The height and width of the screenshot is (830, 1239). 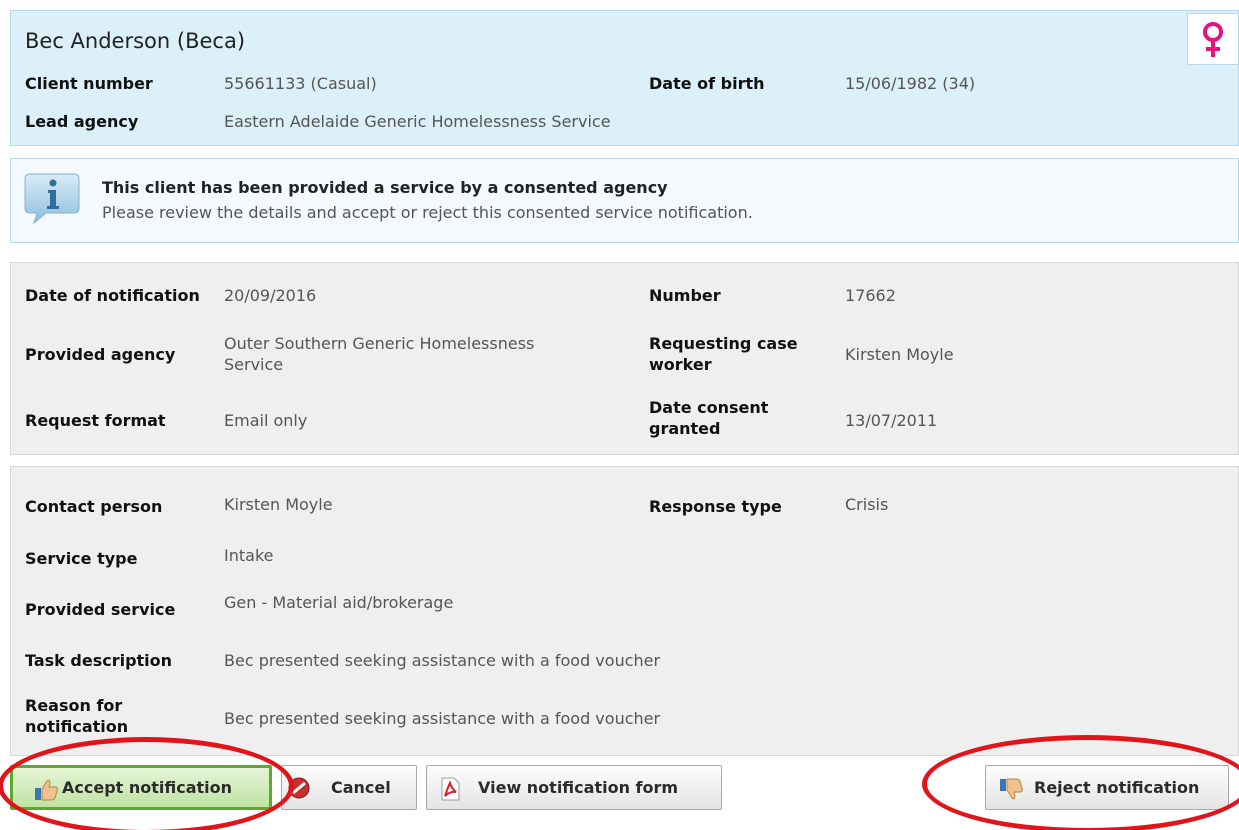 I want to click on date-consent-label-line2: granted, so click(x=685, y=428).